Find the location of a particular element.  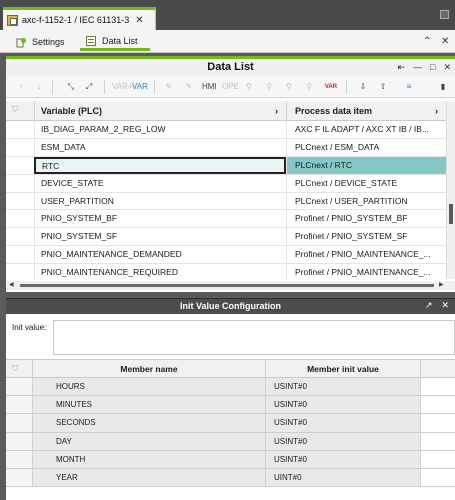

table-row: PNIO_SYSTEM_BF Profinet / PNIO_SYSTEM_BF is located at coordinates (226, 219).